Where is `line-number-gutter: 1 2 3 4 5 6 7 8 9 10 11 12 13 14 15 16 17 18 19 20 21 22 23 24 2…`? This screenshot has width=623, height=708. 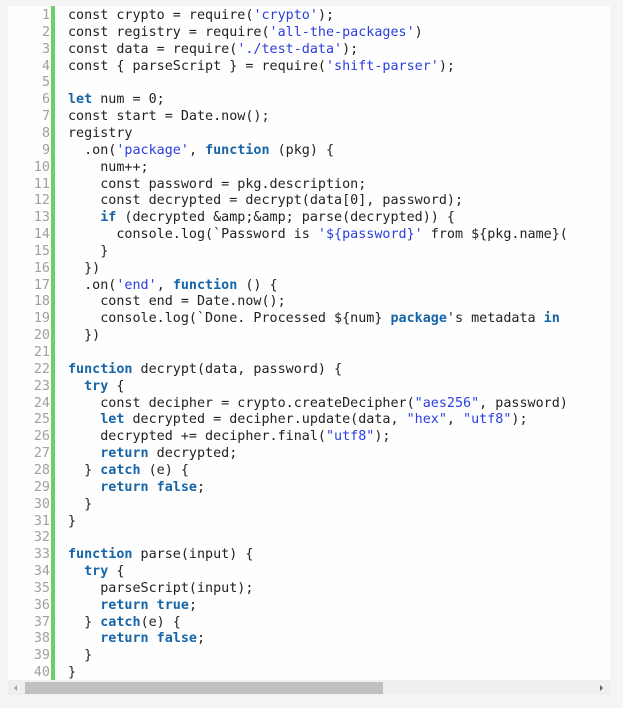 line-number-gutter: 1 2 3 4 5 6 7 8 9 10 11 12 13 14 15 16 17 18 19 20 21 22 23 24 2… is located at coordinates (29, 343).